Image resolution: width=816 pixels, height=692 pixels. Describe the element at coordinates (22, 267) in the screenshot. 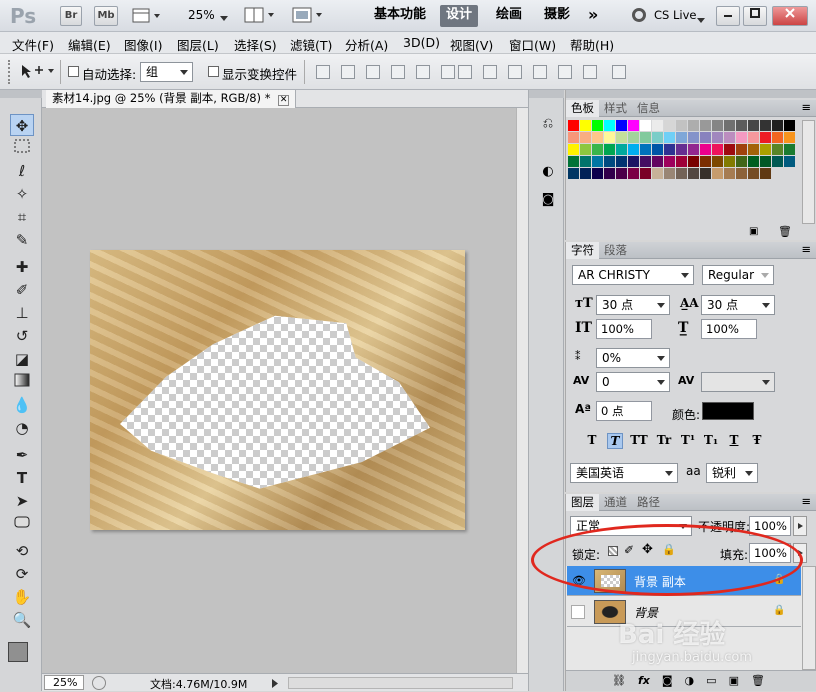

I see `healing-brush-tool: ✚` at that location.